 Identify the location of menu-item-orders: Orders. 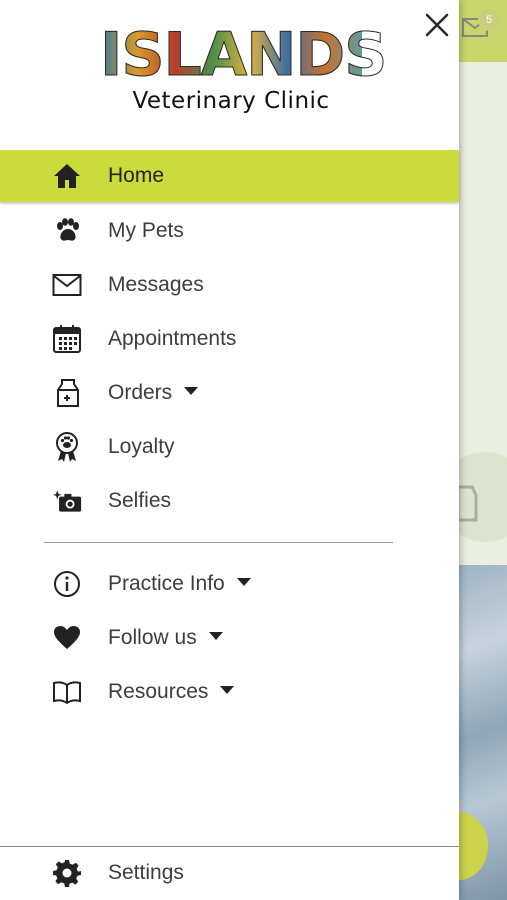
(229, 393).